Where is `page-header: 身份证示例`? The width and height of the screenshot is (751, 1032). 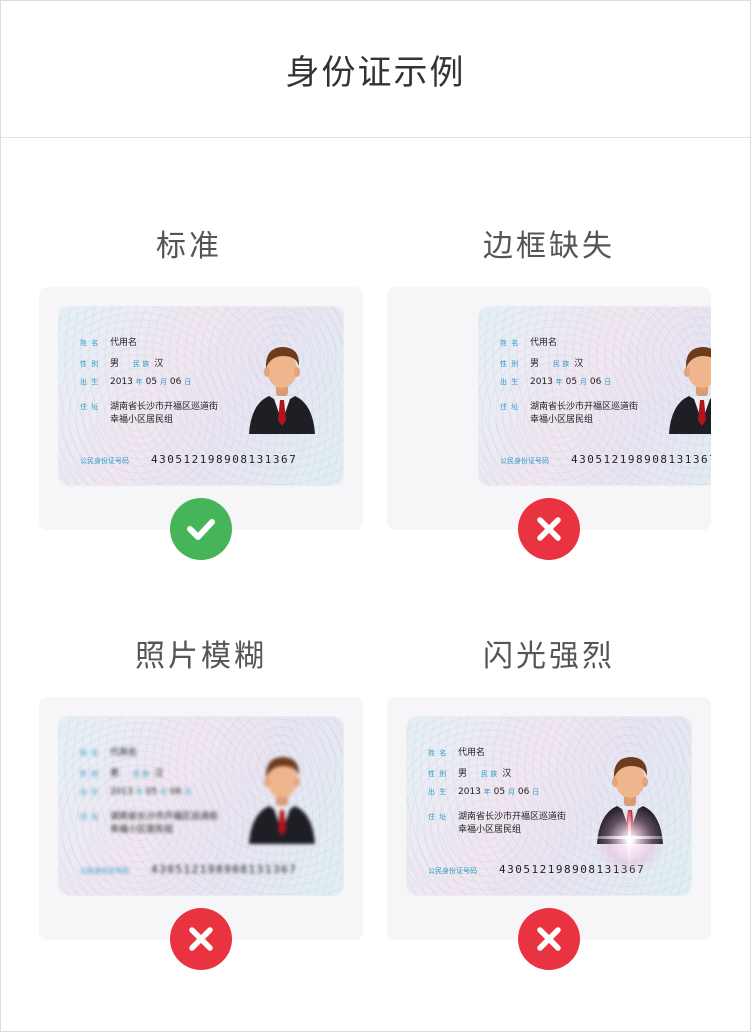
page-header: 身份证示例 is located at coordinates (375, 69).